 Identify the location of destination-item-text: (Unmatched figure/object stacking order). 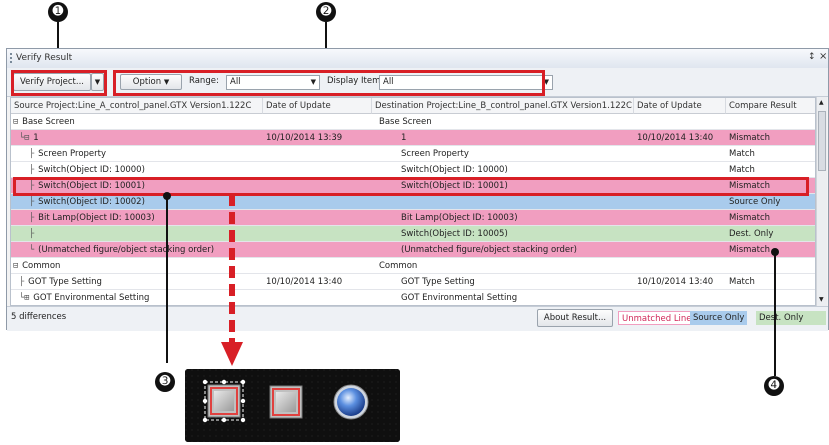
(489, 250).